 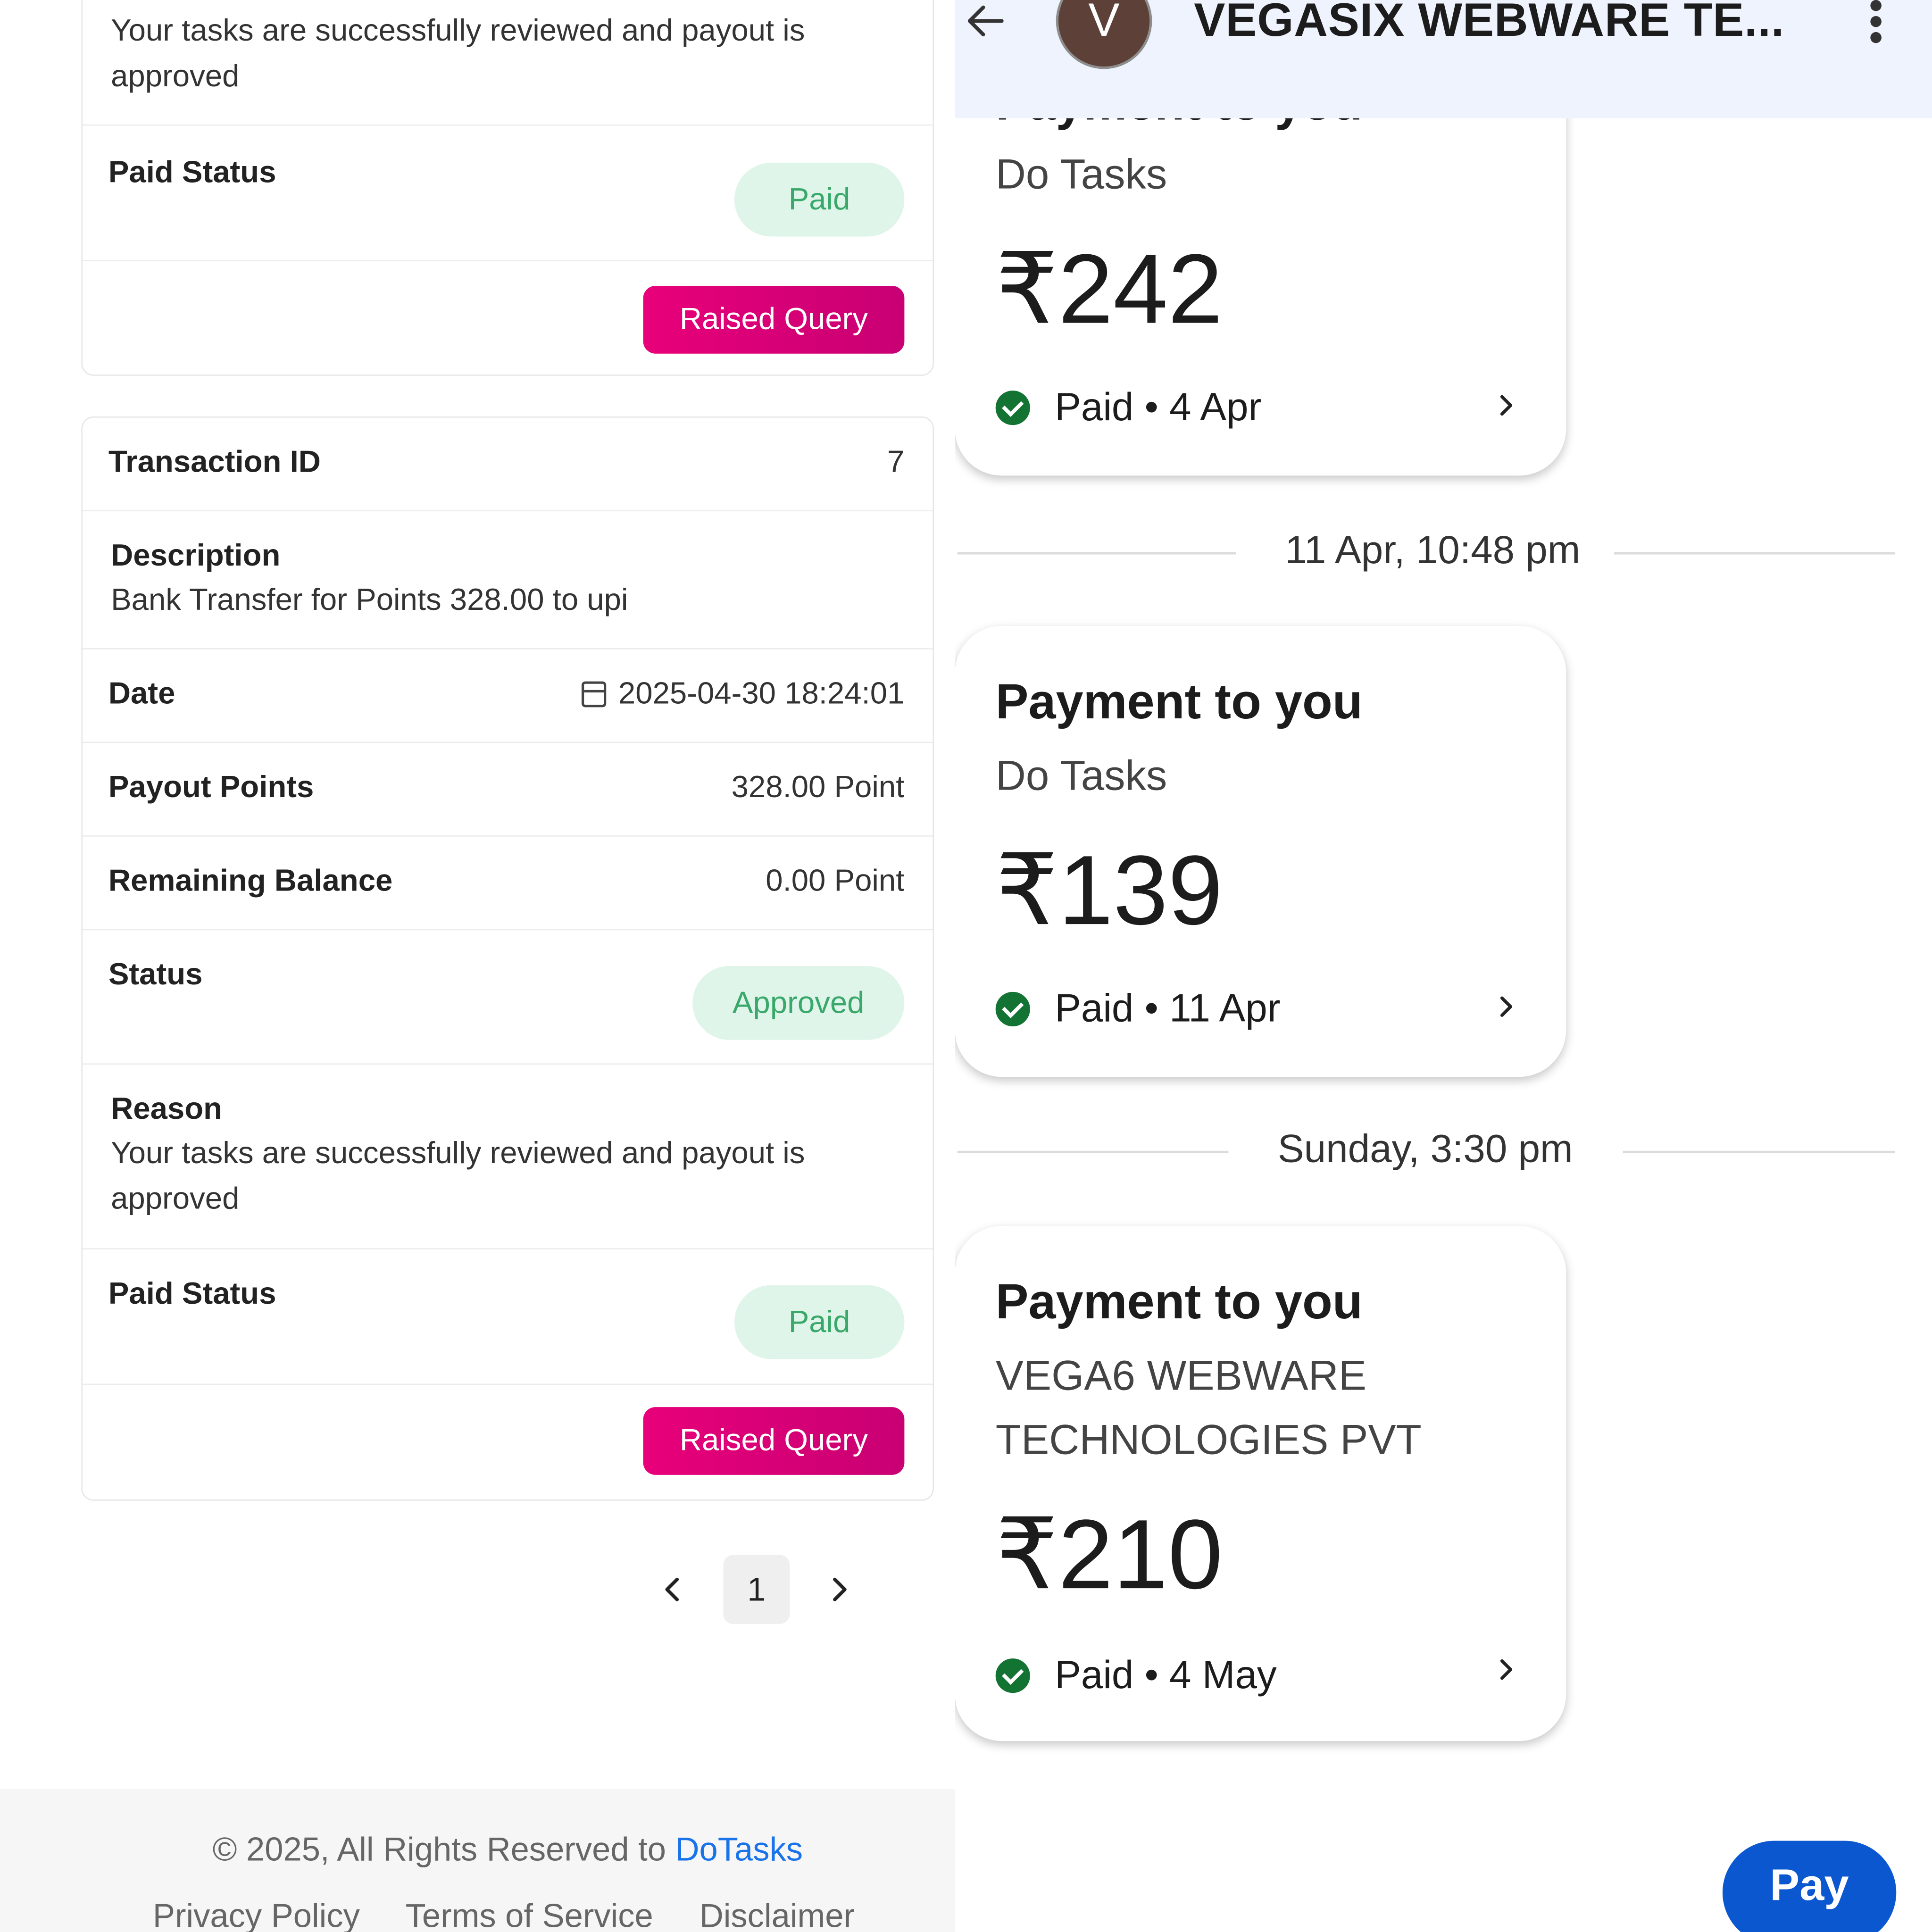 What do you see at coordinates (443, 1849) in the screenshot?
I see `copyright-text: © 2025, All Rights Reserved to` at bounding box center [443, 1849].